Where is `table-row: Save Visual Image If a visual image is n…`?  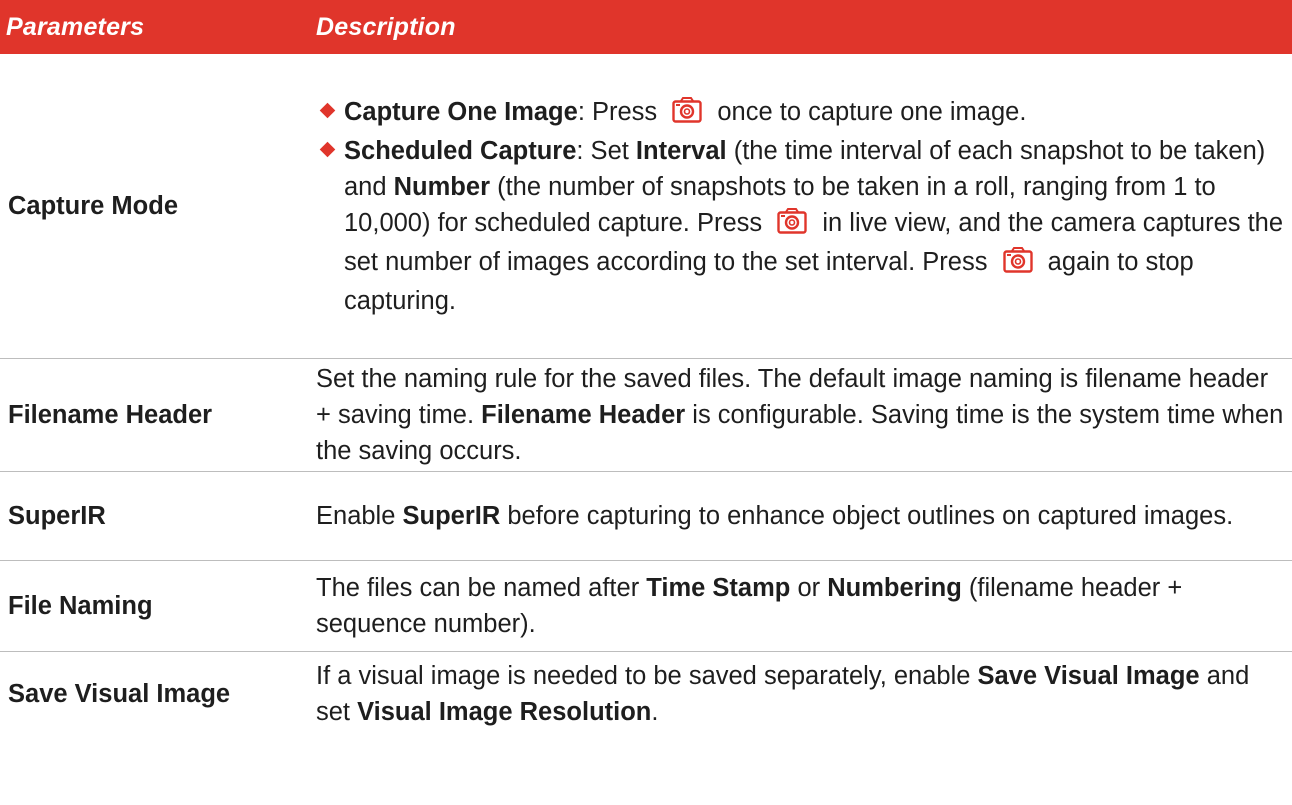
table-row: Save Visual Image If a visual image is n… is located at coordinates (646, 694).